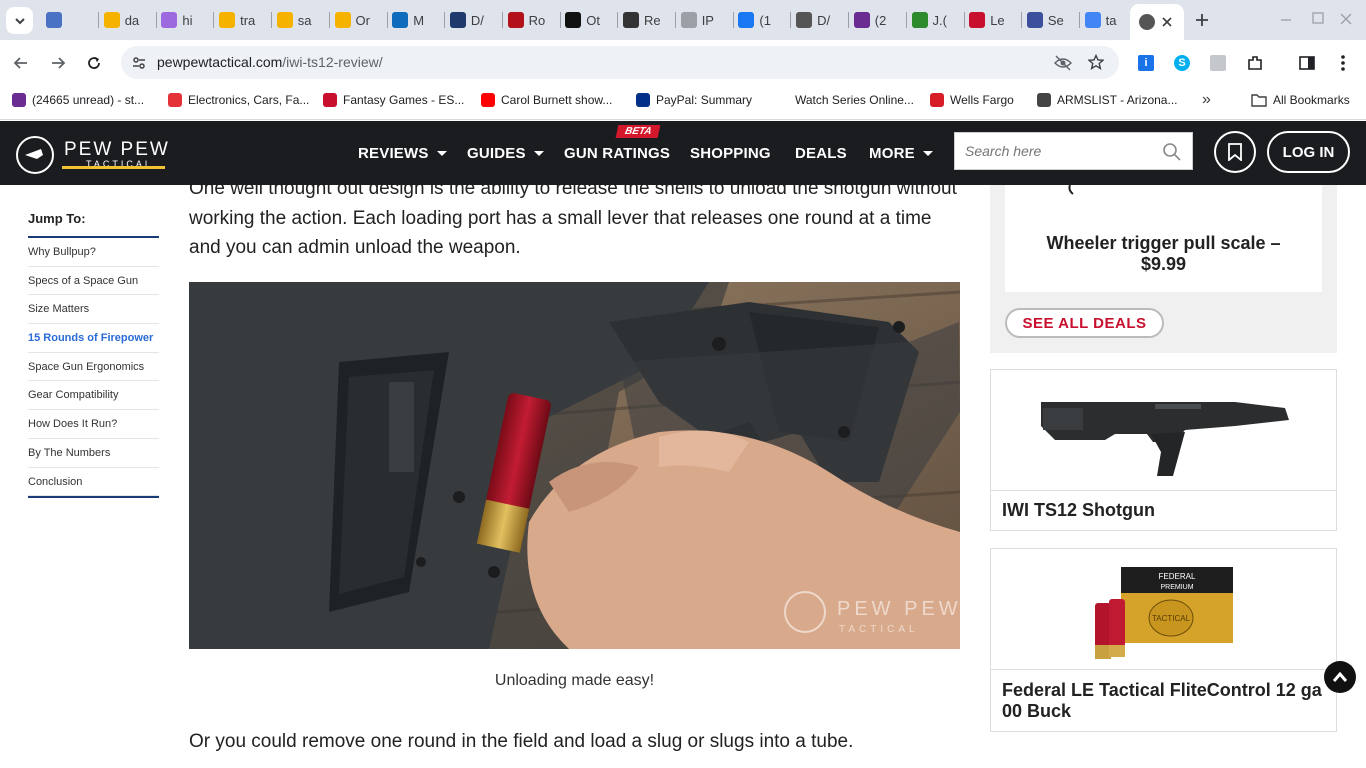  I want to click on bookmark-item: Wells Fargo, so click(972, 100).